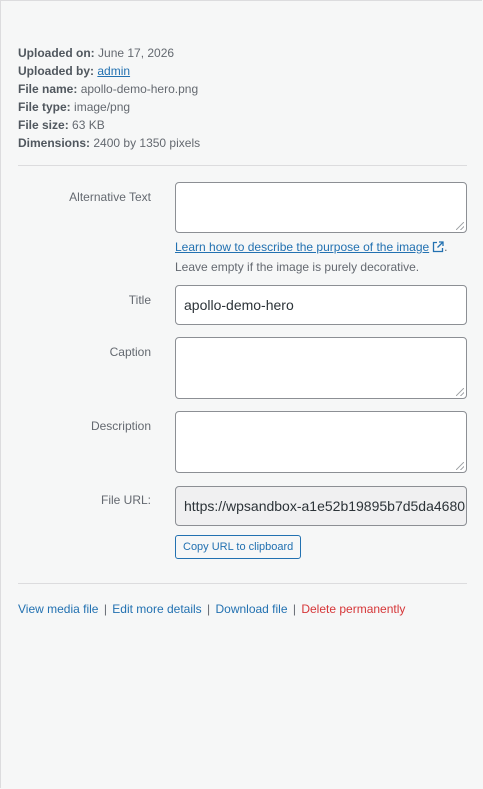 The image size is (483, 789). What do you see at coordinates (238, 547) in the screenshot?
I see `copy-url-button: Copy URL to clipboard` at bounding box center [238, 547].